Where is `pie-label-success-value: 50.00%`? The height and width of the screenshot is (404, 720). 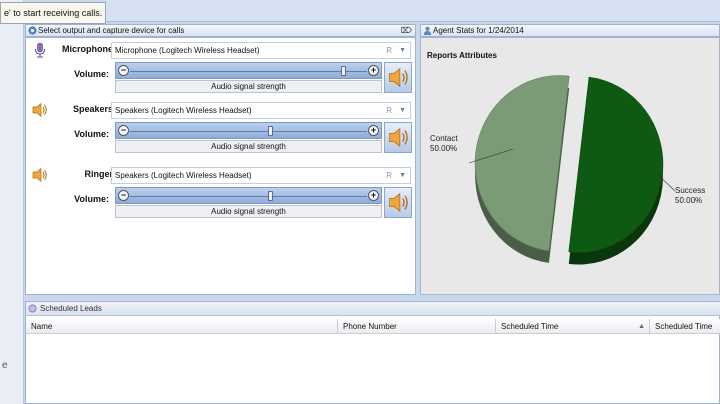 pie-label-success-value: 50.00% is located at coordinates (689, 200).